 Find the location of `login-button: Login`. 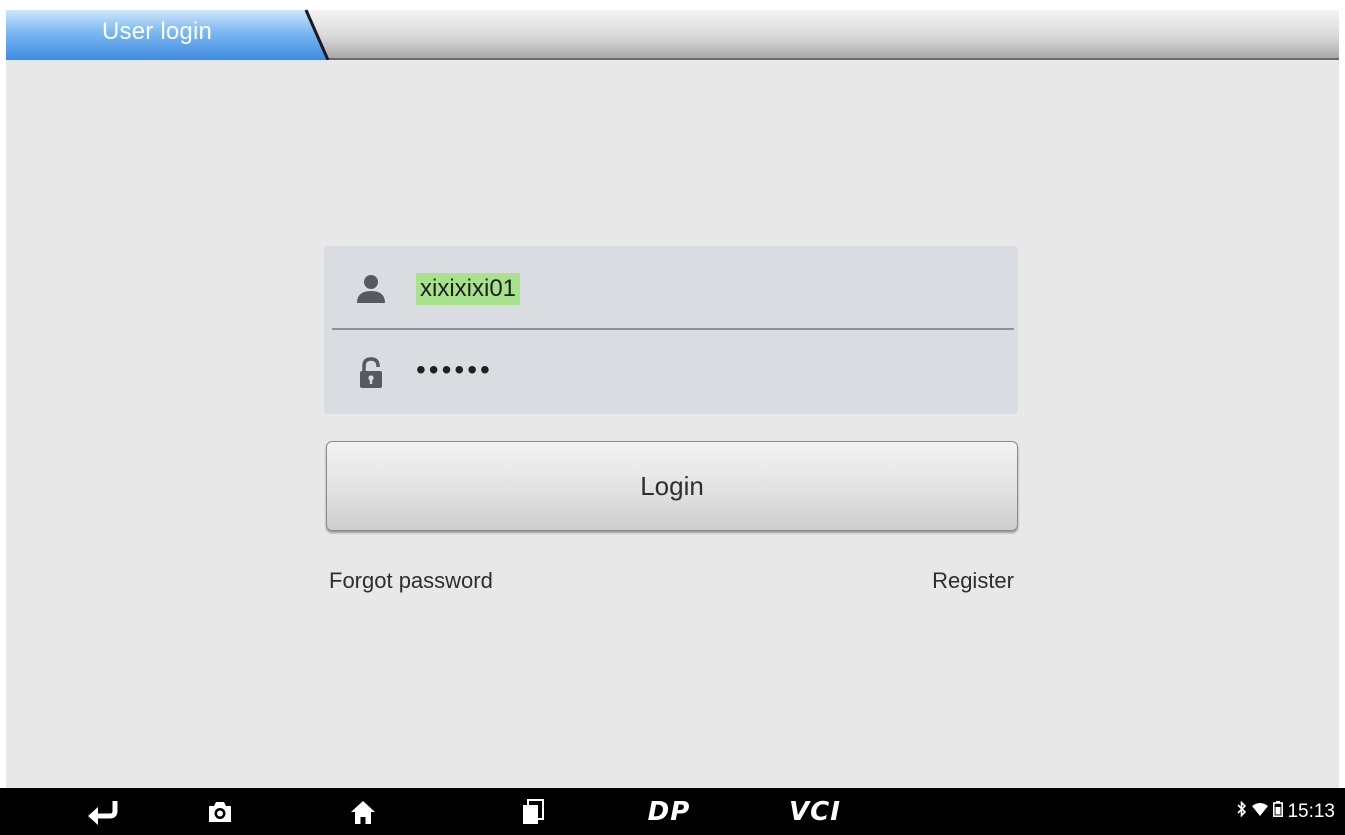

login-button: Login is located at coordinates (672, 486).